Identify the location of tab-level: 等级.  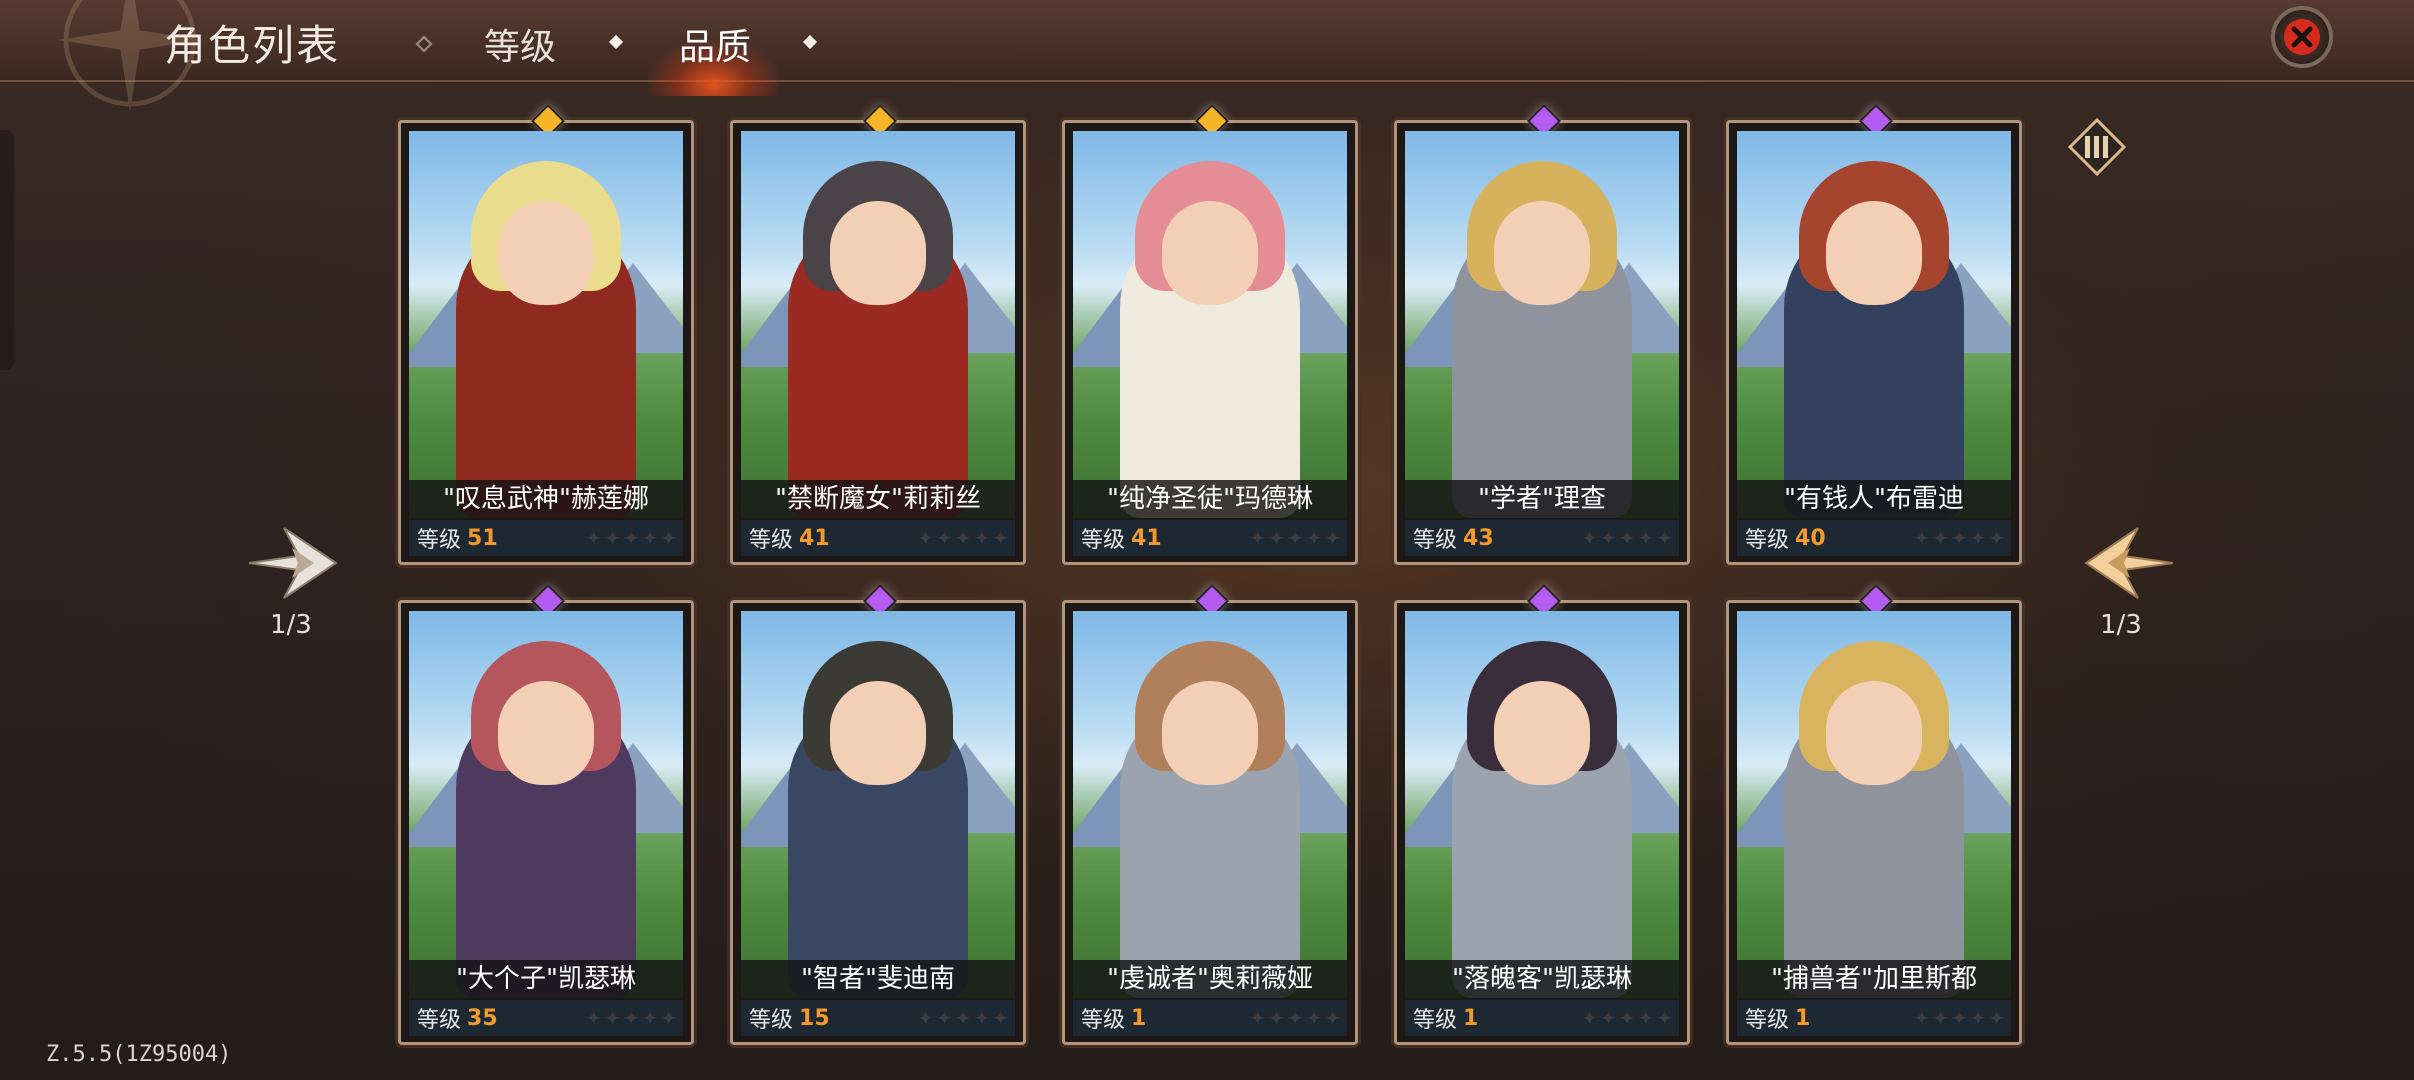
(520, 44).